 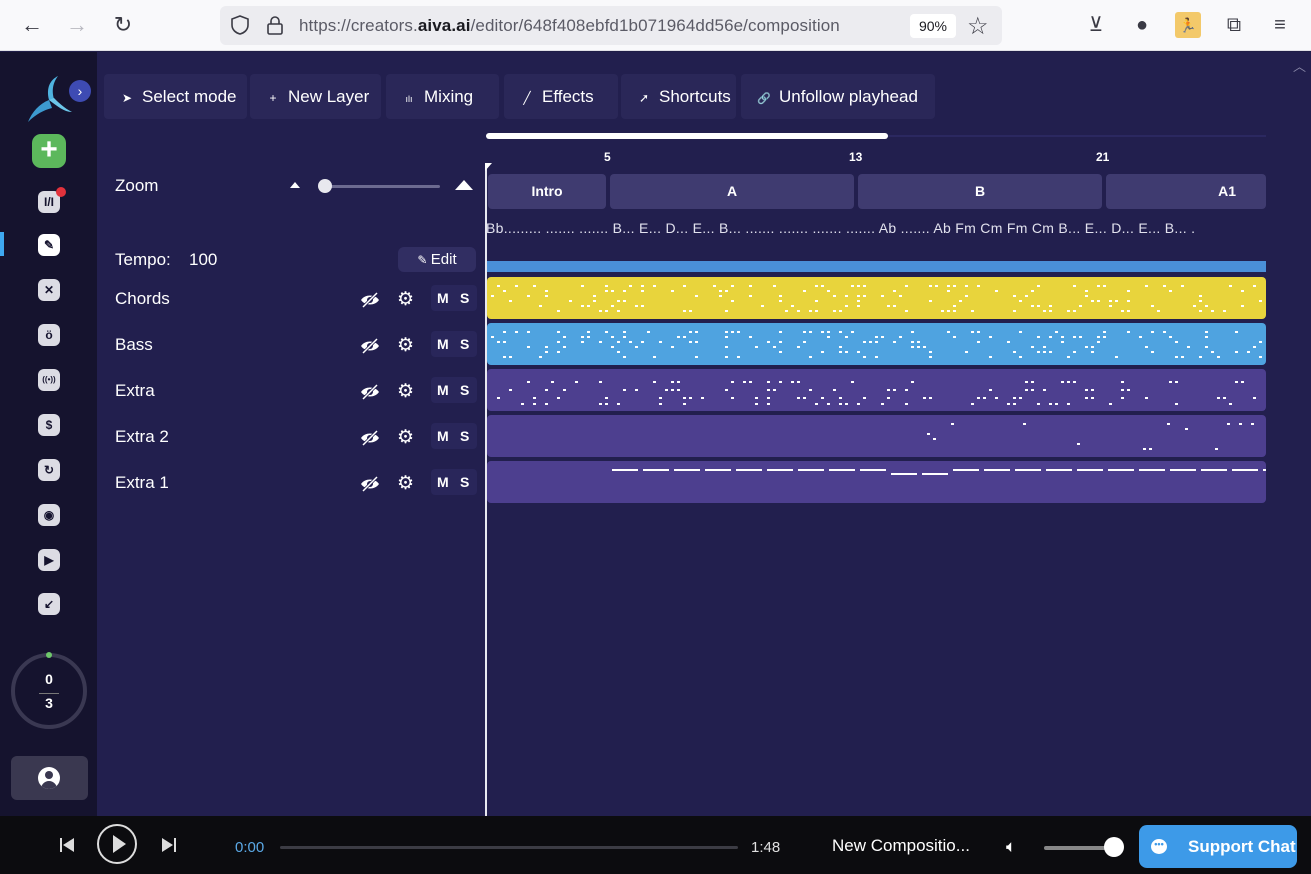 What do you see at coordinates (135, 391) in the screenshot?
I see `track-name: Extra` at bounding box center [135, 391].